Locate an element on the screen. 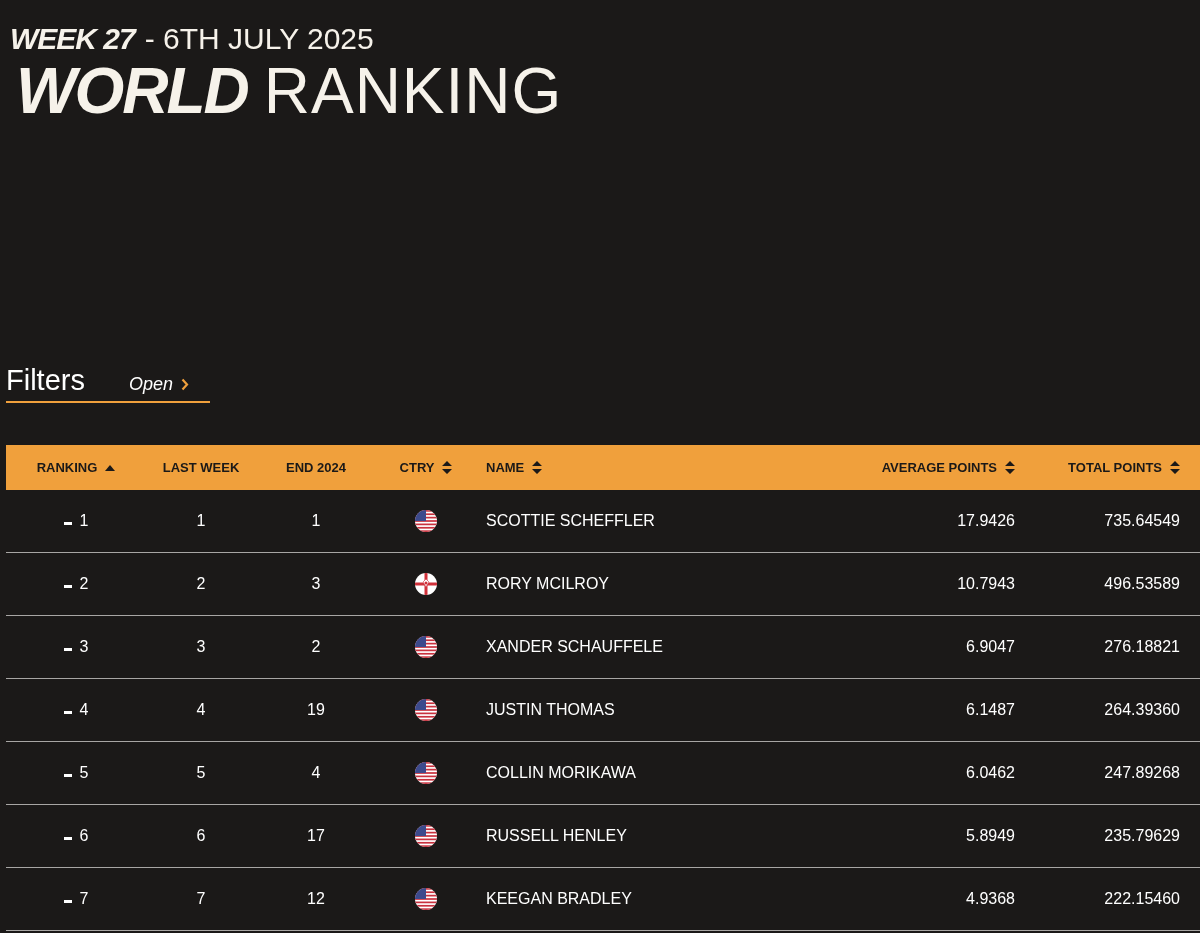 The width and height of the screenshot is (1200, 933). total-points-cell: 276.18821 is located at coordinates (1142, 647).